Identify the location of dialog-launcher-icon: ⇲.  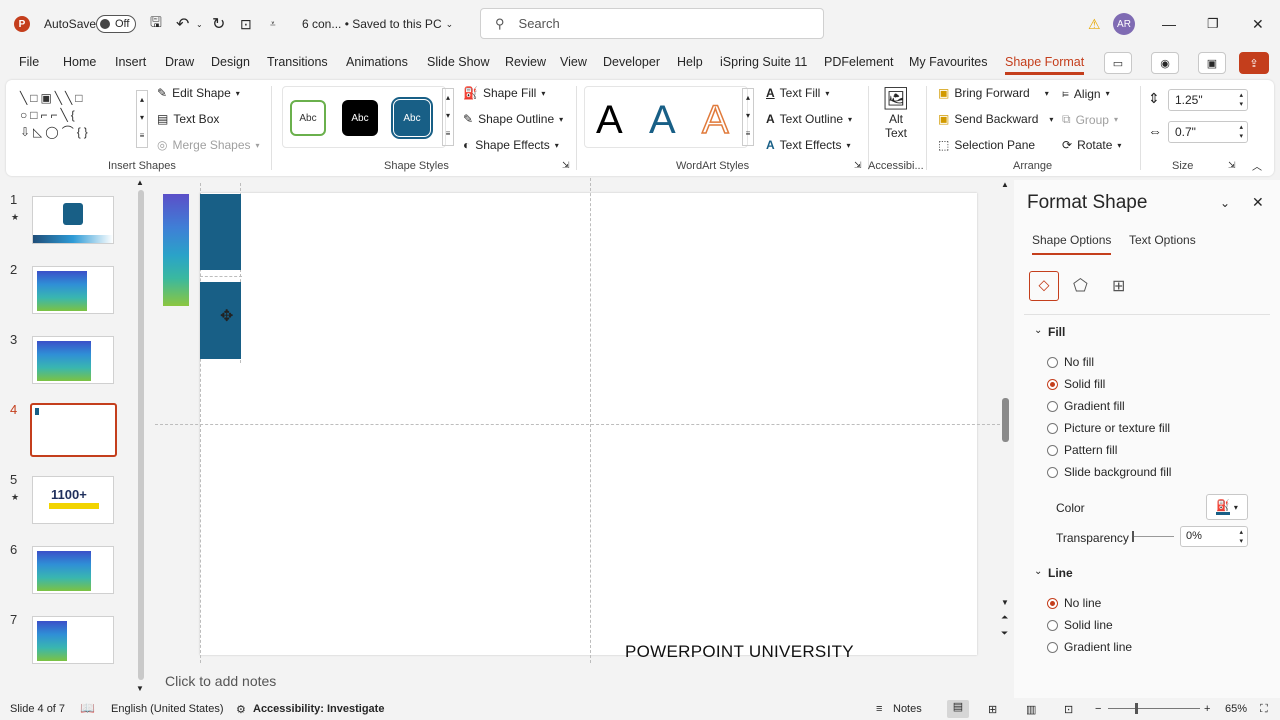
(566, 165).